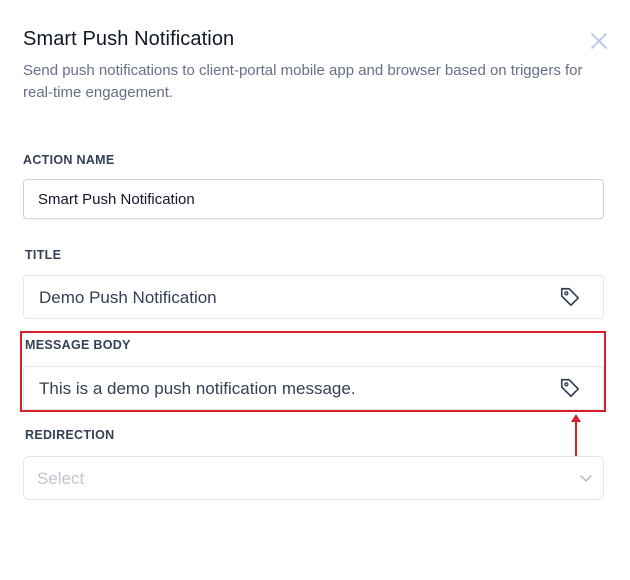 Image resolution: width=630 pixels, height=580 pixels. Describe the element at coordinates (586, 478) in the screenshot. I see `chevron-down-icon` at that location.